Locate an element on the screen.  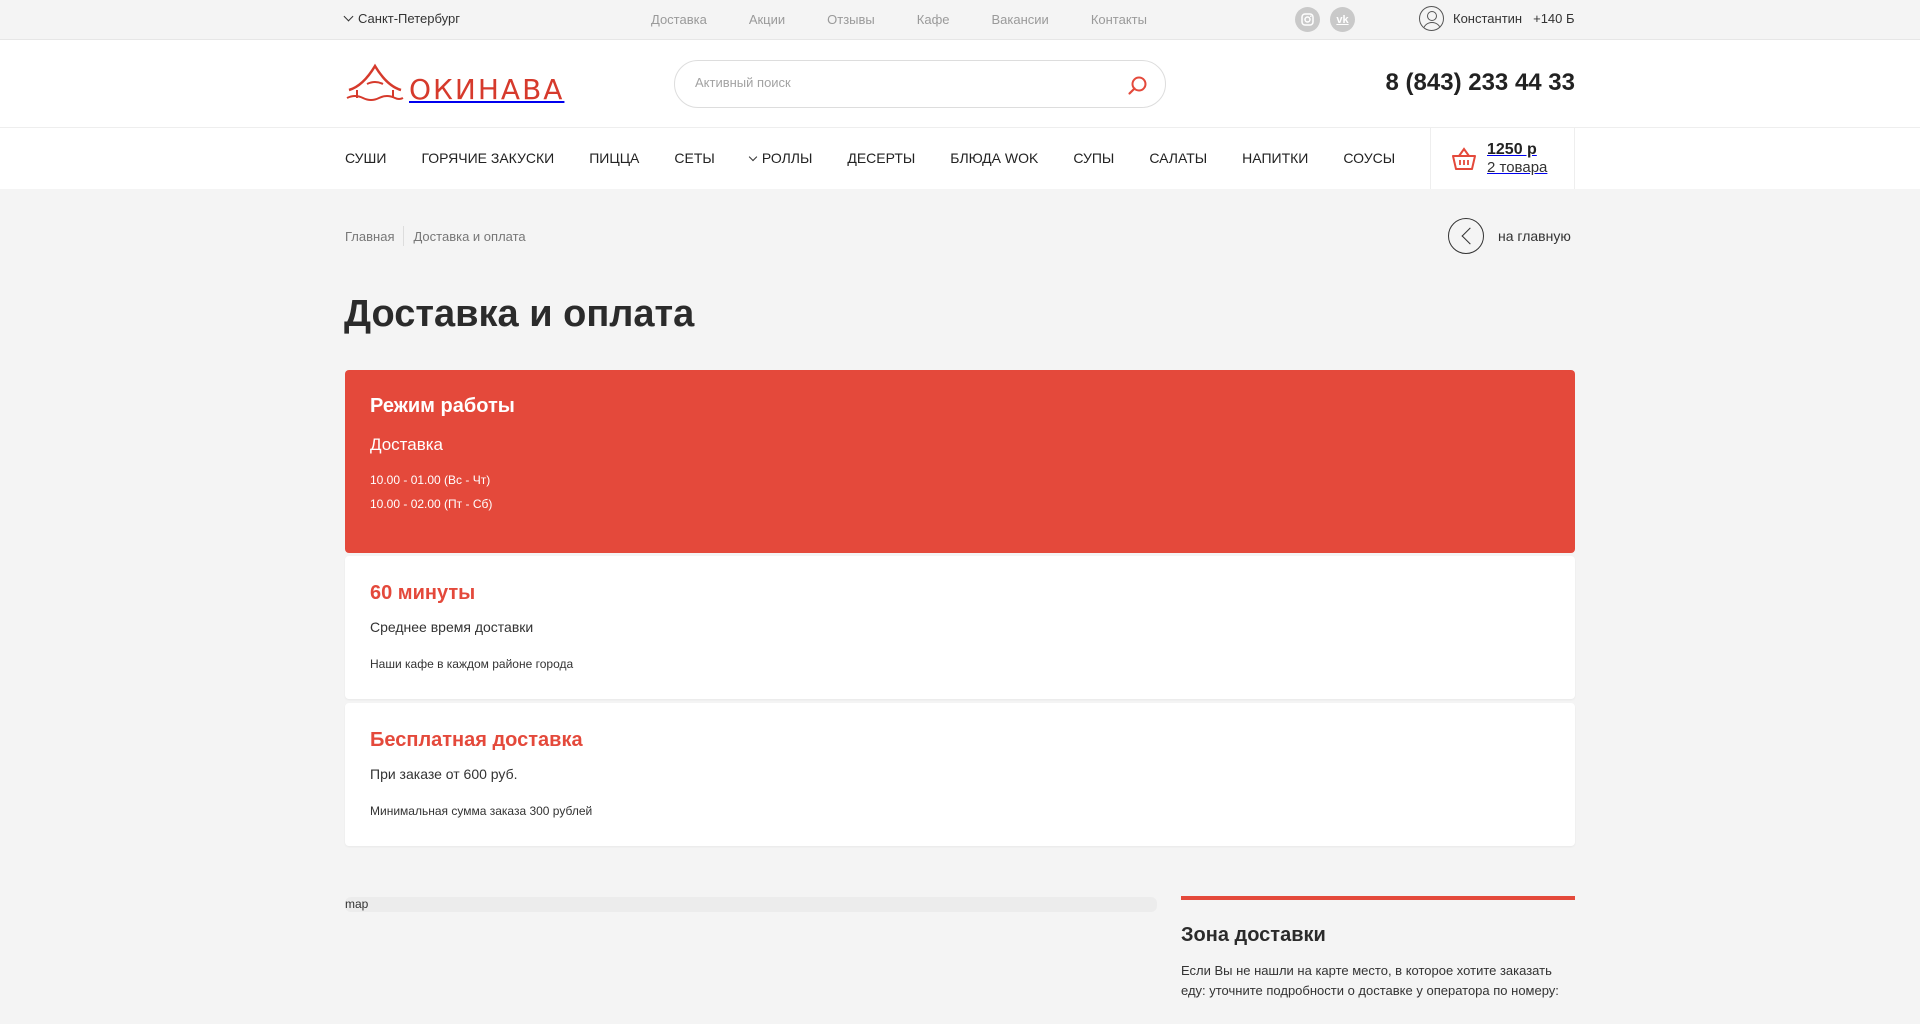
map-placeholder: map is located at coordinates (751, 904).